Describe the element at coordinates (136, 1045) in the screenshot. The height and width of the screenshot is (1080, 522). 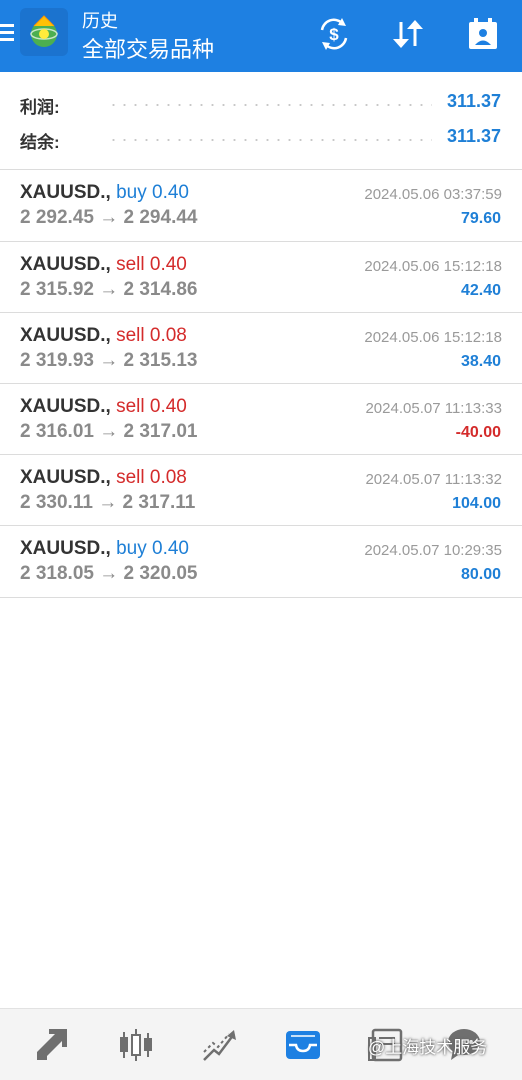
I see `chart-icon` at that location.